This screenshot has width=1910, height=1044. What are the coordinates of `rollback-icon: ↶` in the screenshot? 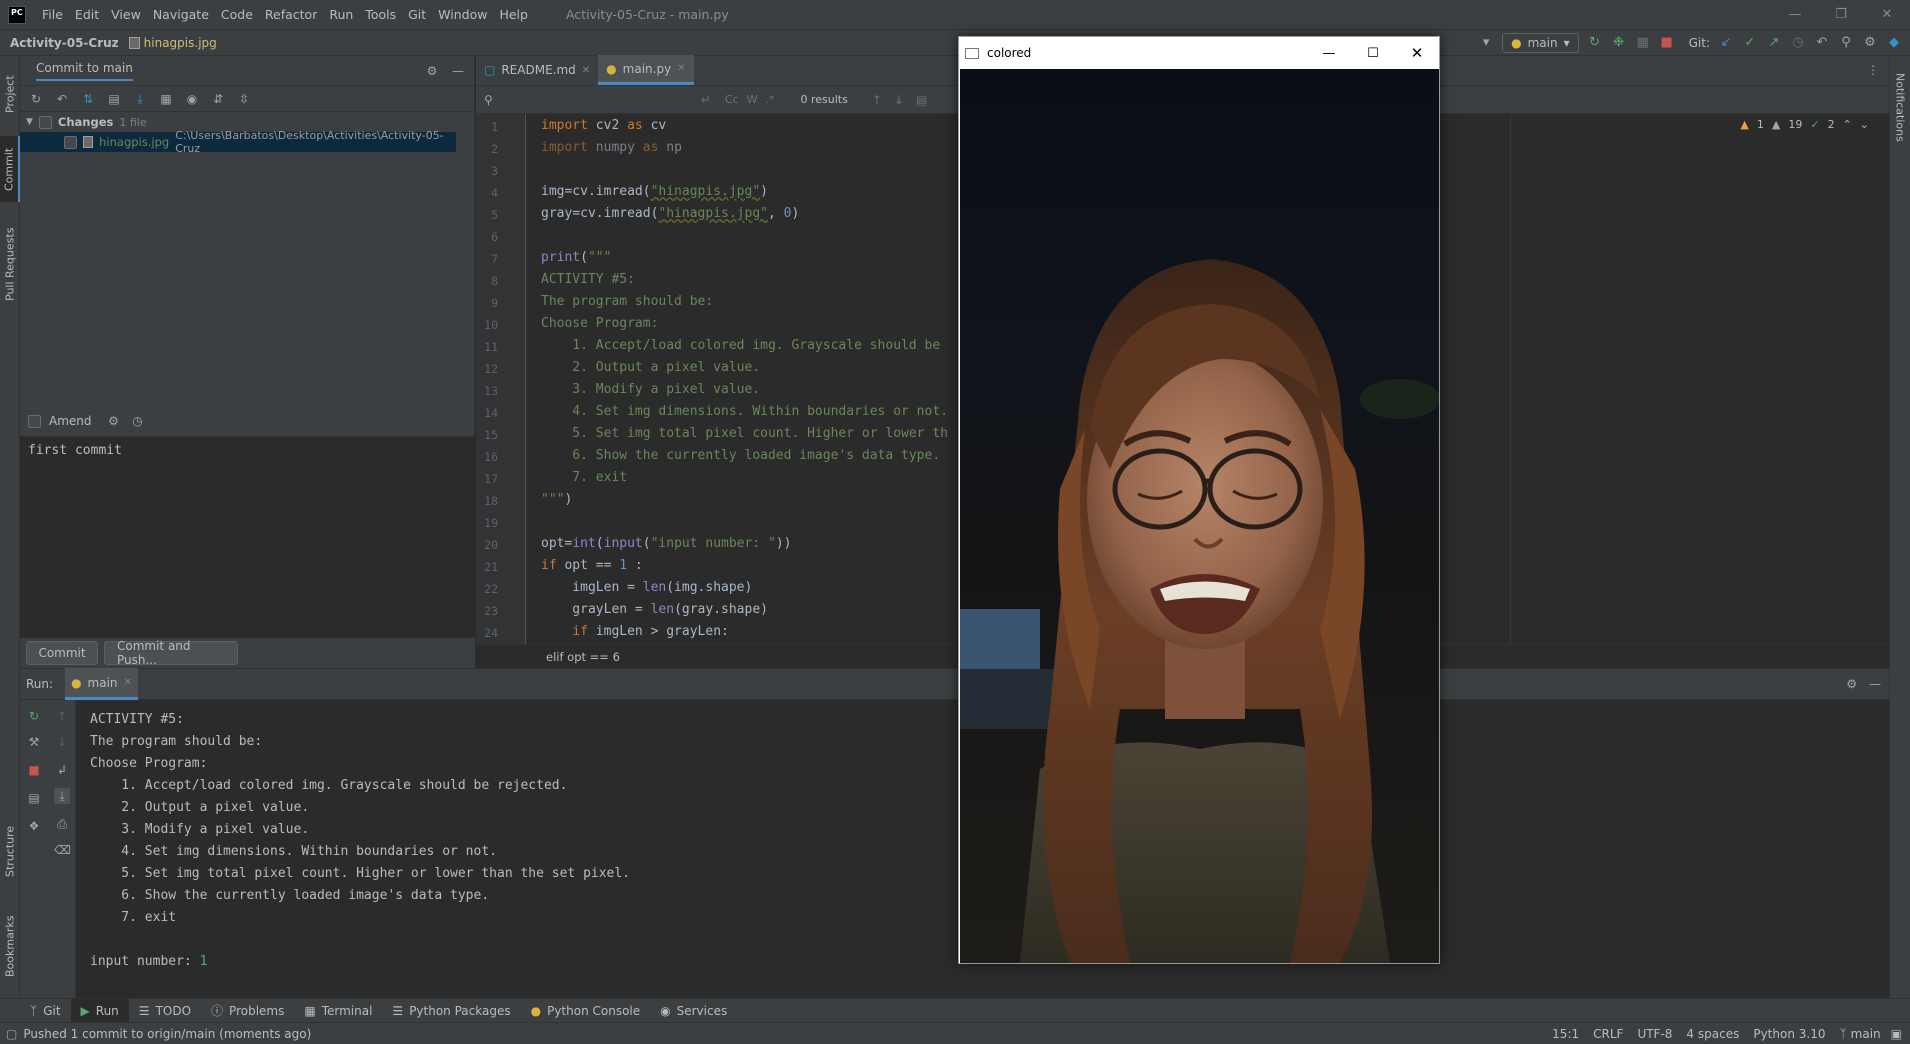 It's located at (62, 99).